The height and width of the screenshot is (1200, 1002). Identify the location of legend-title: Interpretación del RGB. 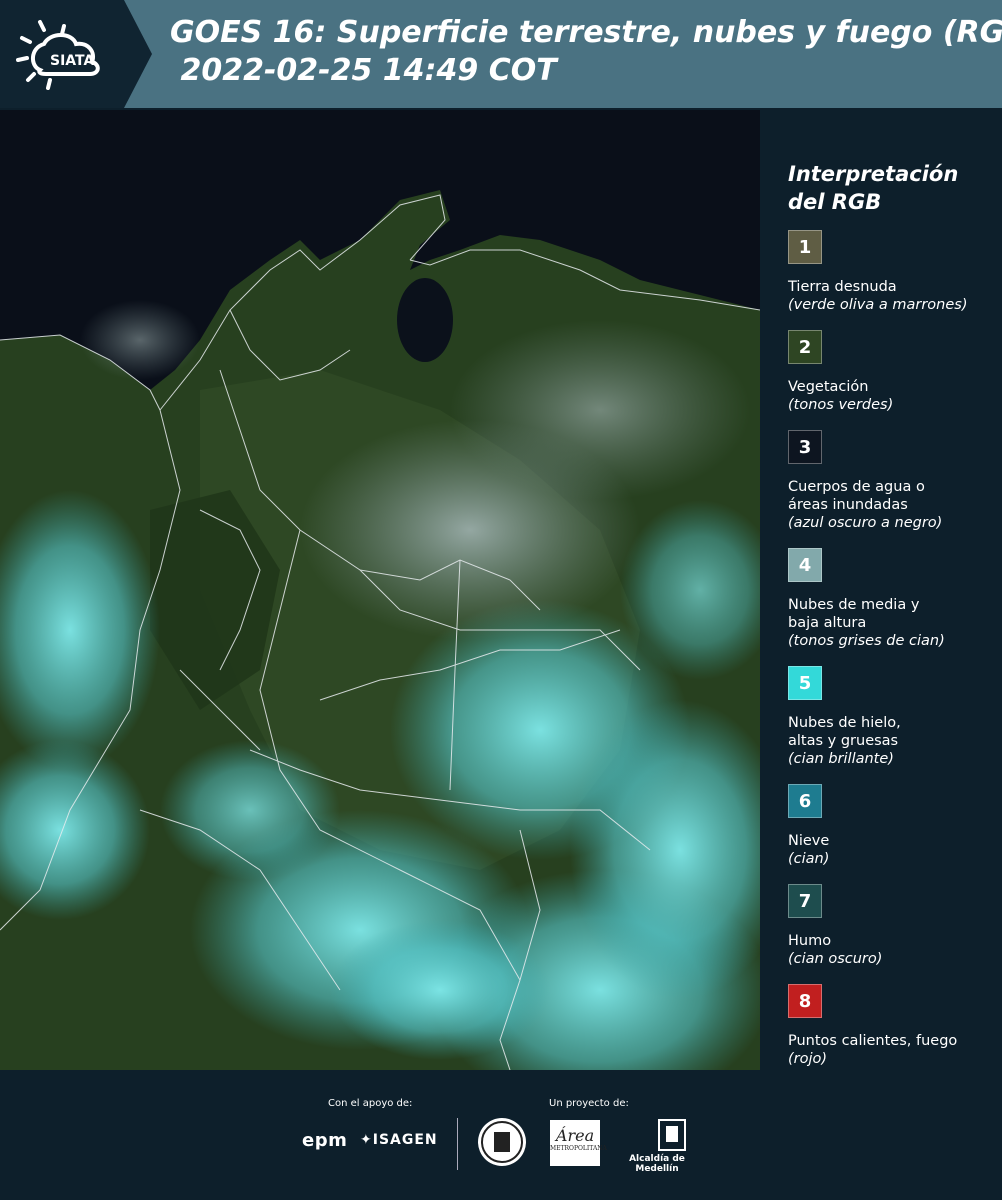
(873, 188).